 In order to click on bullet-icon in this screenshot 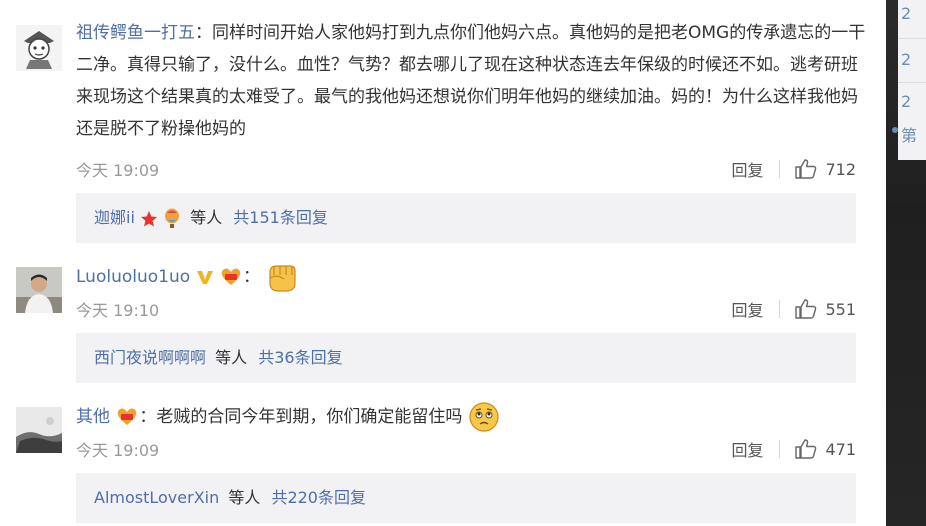, I will do `click(895, 130)`.